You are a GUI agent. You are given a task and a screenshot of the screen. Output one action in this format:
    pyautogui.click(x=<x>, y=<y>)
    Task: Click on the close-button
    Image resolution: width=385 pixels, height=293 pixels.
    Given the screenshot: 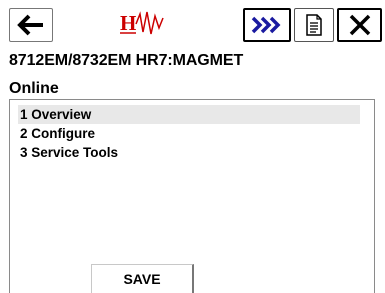 What is the action you would take?
    pyautogui.click(x=359, y=25)
    